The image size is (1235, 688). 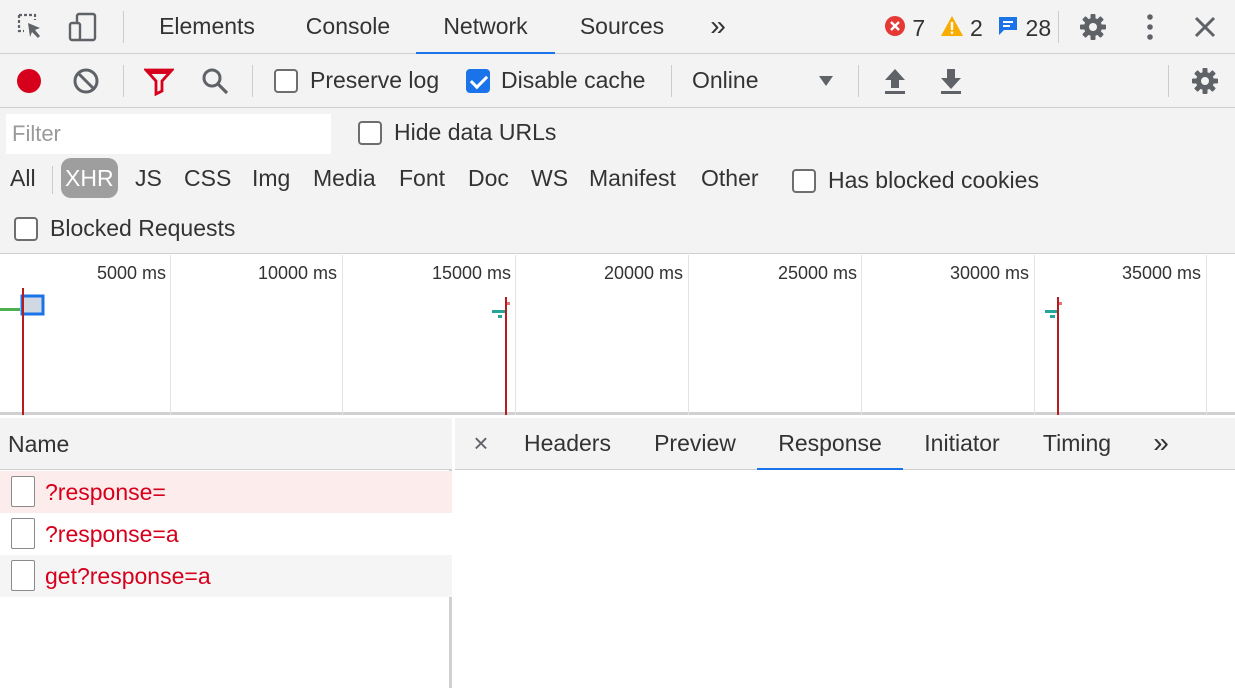 What do you see at coordinates (573, 80) in the screenshot?
I see `disable-cache-label: Disable cache` at bounding box center [573, 80].